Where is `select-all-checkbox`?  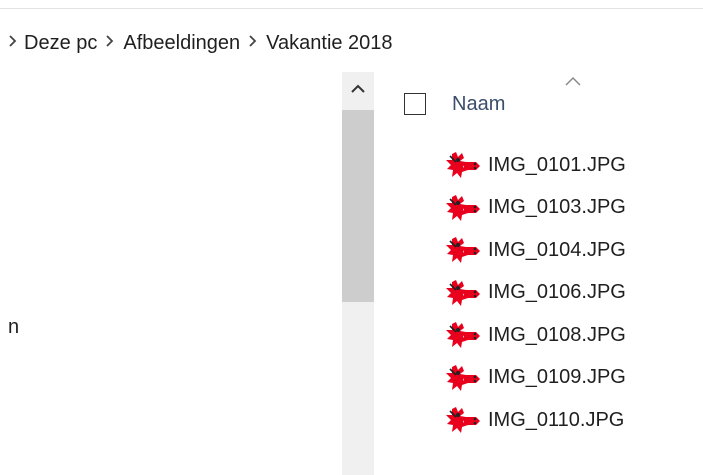
select-all-checkbox is located at coordinates (415, 104).